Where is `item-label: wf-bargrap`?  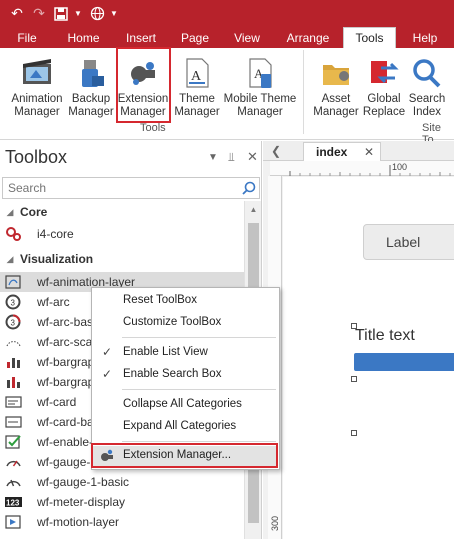
item-label: wf-bargrap is located at coordinates (66, 362).